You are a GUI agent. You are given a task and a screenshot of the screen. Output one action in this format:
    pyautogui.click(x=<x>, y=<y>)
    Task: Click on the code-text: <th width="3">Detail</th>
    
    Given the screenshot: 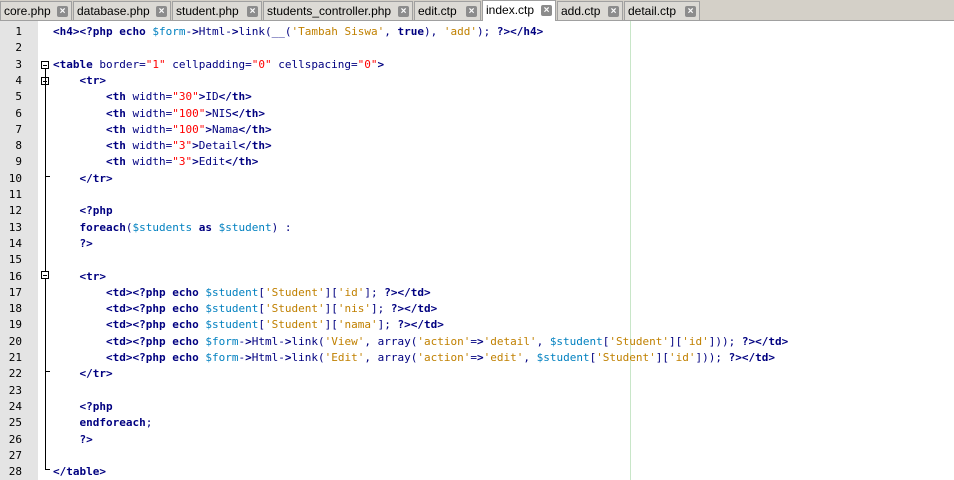 What is the action you would take?
    pyautogui.click(x=162, y=146)
    